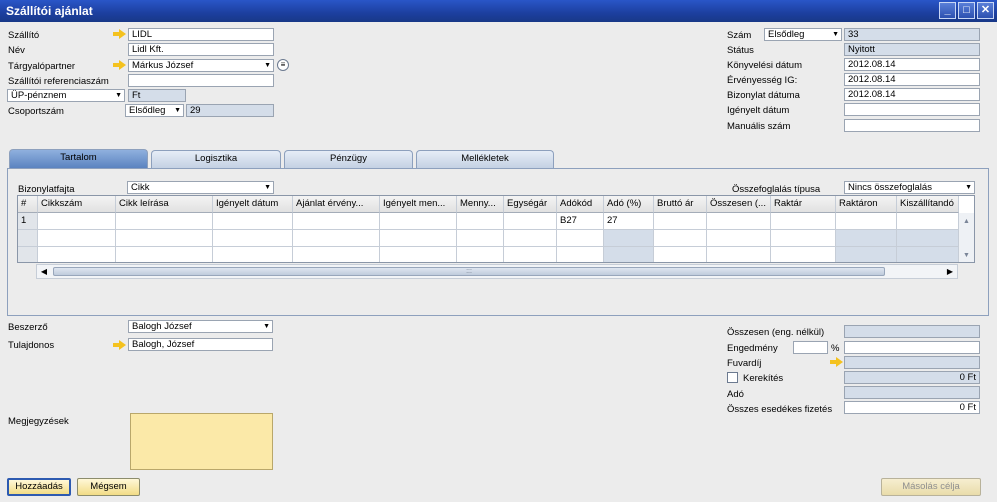 This screenshot has height=502, width=997. Describe the element at coordinates (803, 34) in the screenshot. I see `number-series-select: Elsődleg` at that location.